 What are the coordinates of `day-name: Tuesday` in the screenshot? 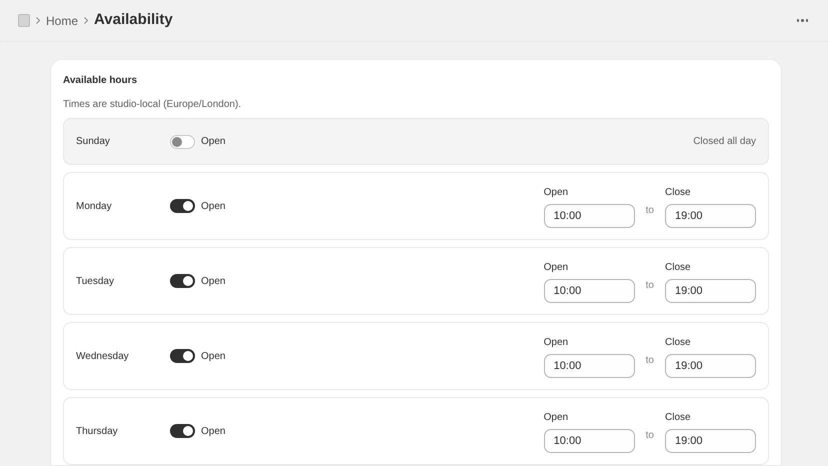 It's located at (95, 281).